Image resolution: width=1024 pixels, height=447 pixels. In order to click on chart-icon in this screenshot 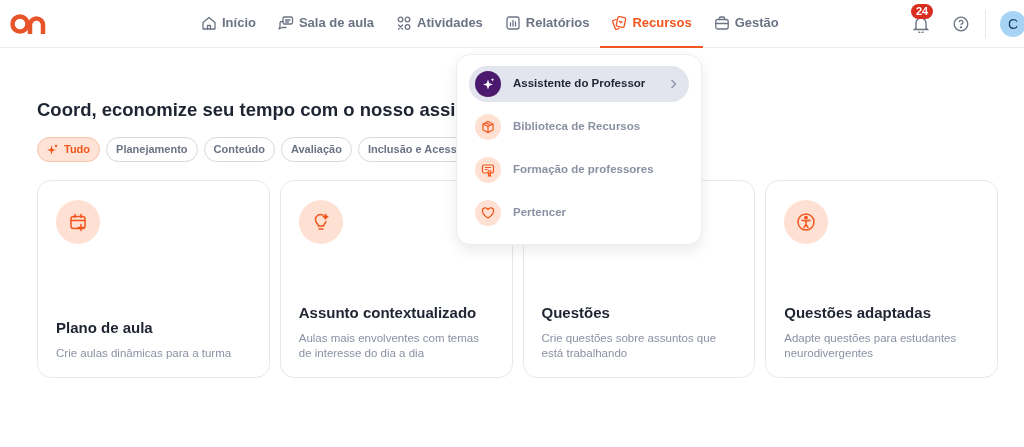, I will do `click(512, 23)`.